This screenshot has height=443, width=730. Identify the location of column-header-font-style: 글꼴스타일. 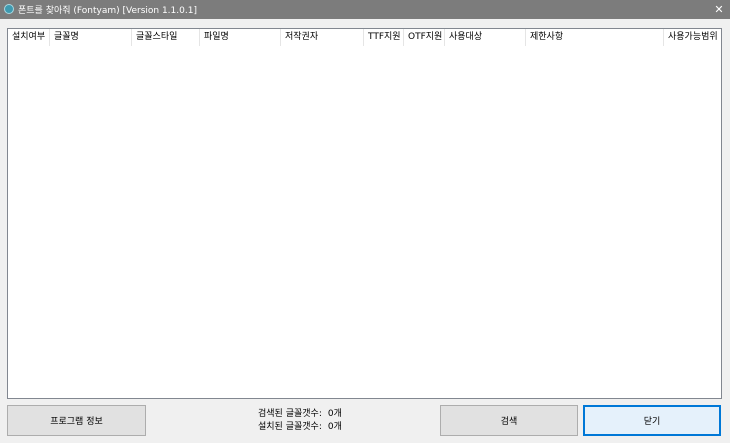
(166, 37).